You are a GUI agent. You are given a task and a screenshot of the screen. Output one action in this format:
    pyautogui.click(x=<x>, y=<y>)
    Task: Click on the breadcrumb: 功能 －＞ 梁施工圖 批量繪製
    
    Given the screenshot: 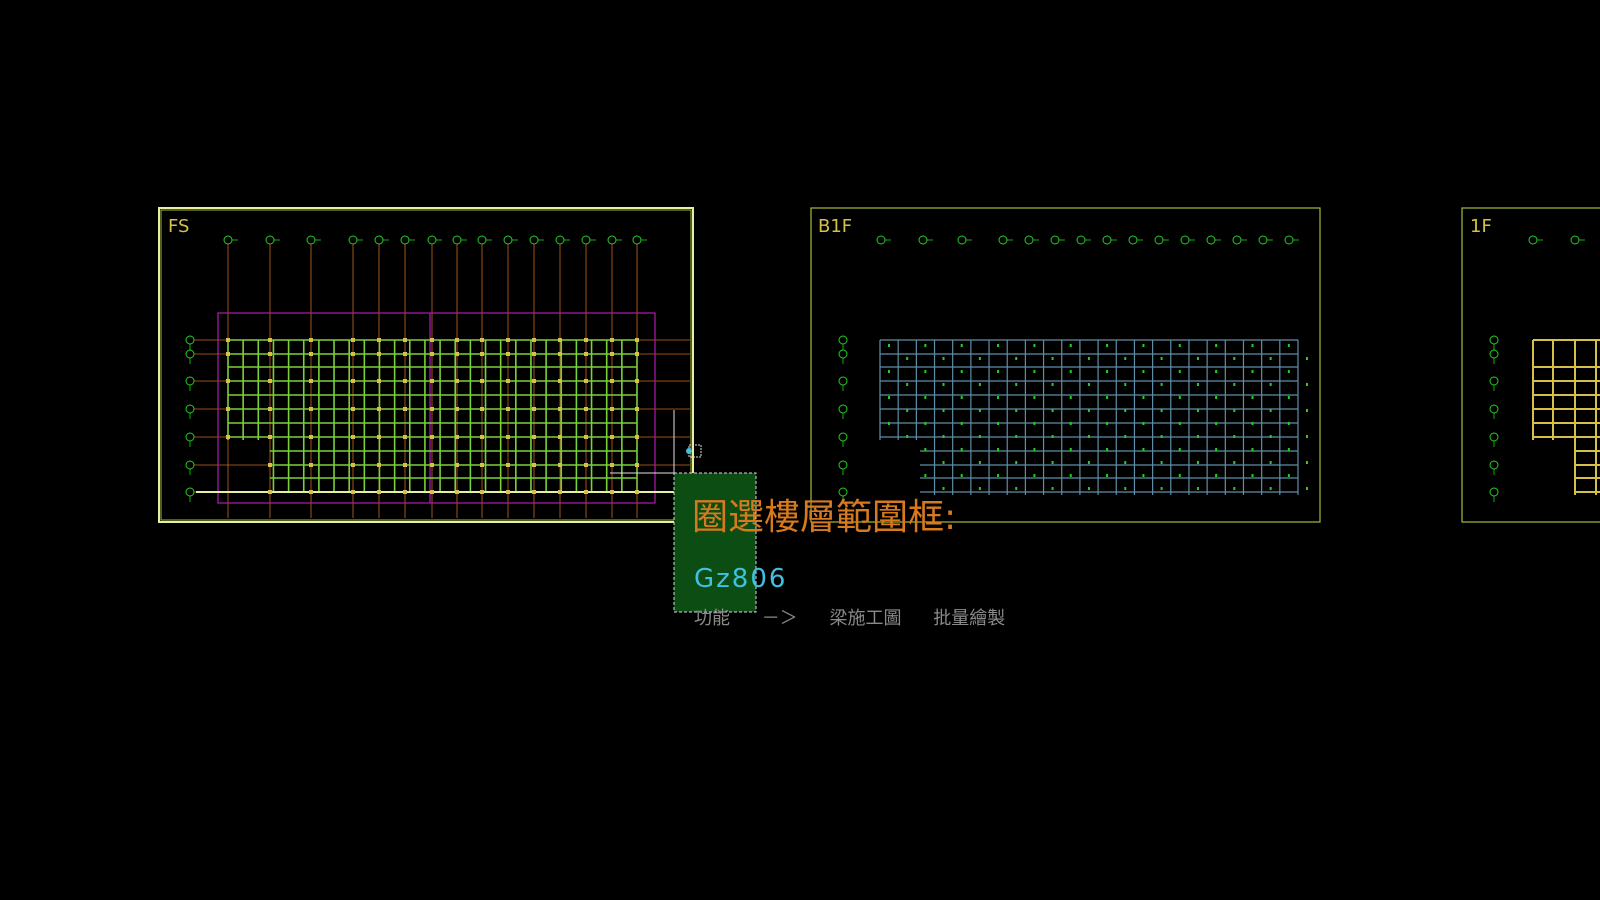 What is the action you would take?
    pyautogui.click(x=862, y=617)
    